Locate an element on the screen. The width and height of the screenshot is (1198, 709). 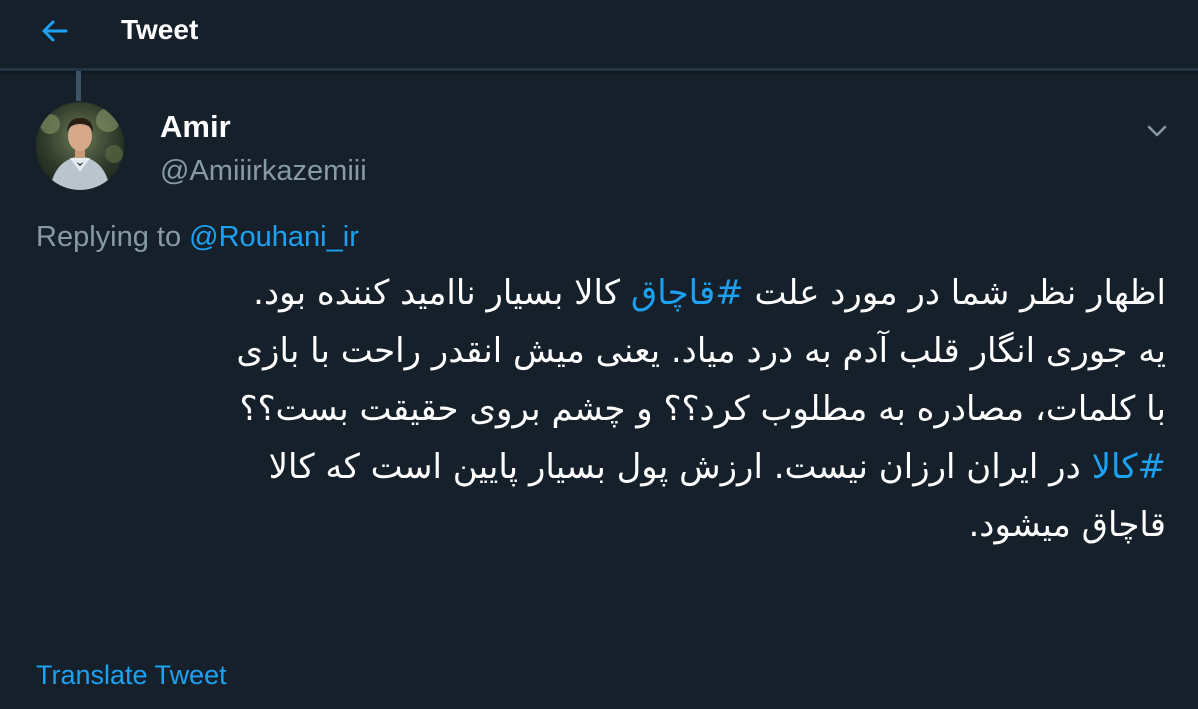
page-title: Tweet is located at coordinates (160, 29).